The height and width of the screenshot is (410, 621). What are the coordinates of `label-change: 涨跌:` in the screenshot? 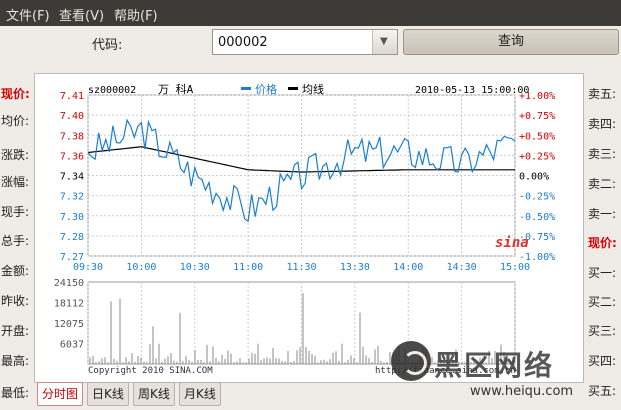 It's located at (15, 155).